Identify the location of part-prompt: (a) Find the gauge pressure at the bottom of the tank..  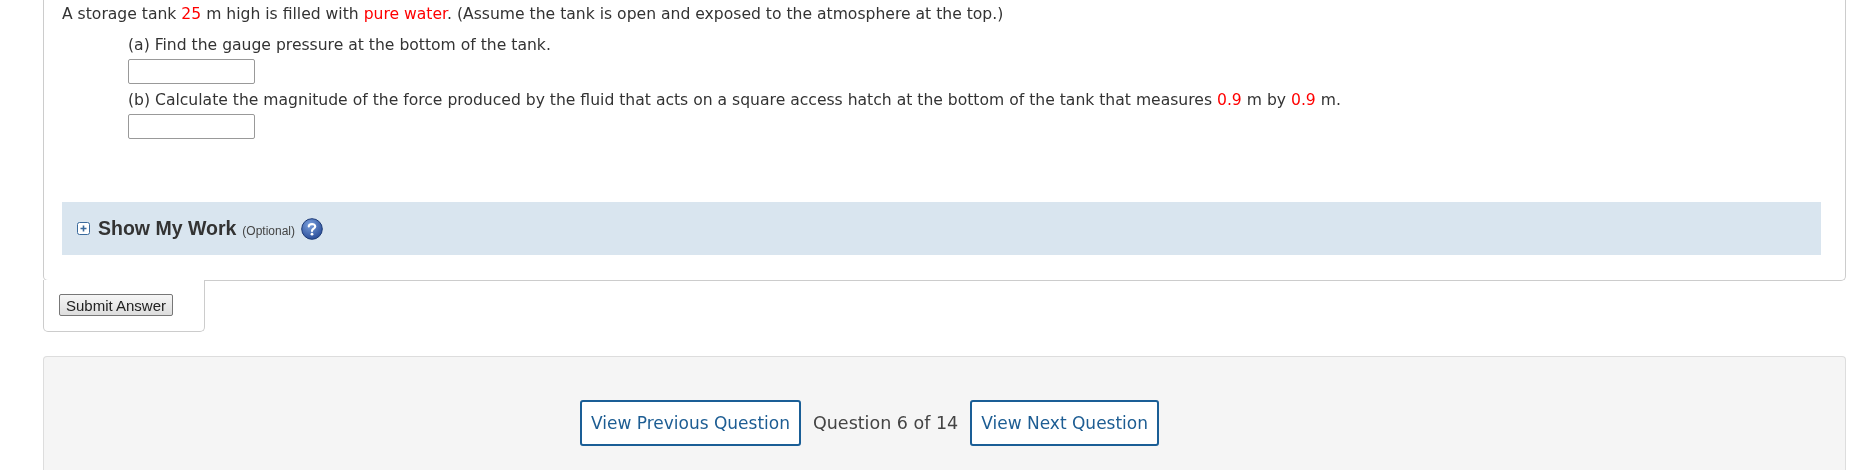
(340, 45).